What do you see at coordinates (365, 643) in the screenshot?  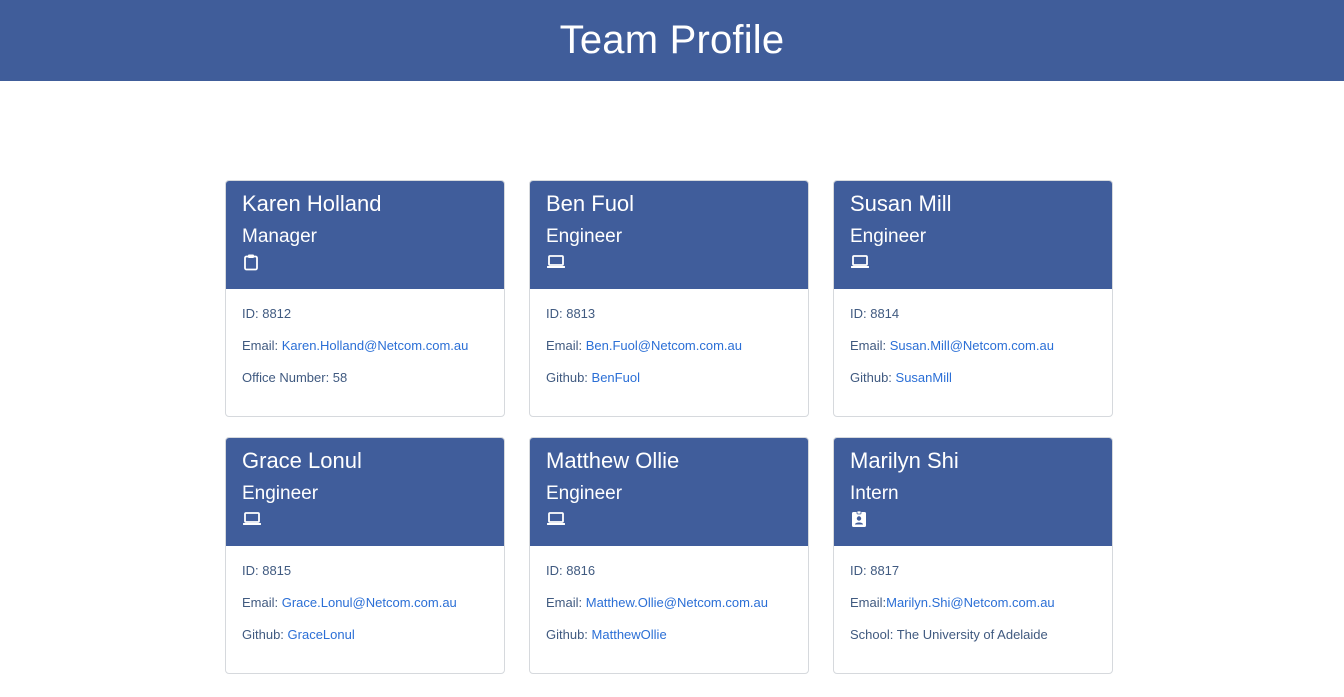 I see `github-row: Github: GraceLonul` at bounding box center [365, 643].